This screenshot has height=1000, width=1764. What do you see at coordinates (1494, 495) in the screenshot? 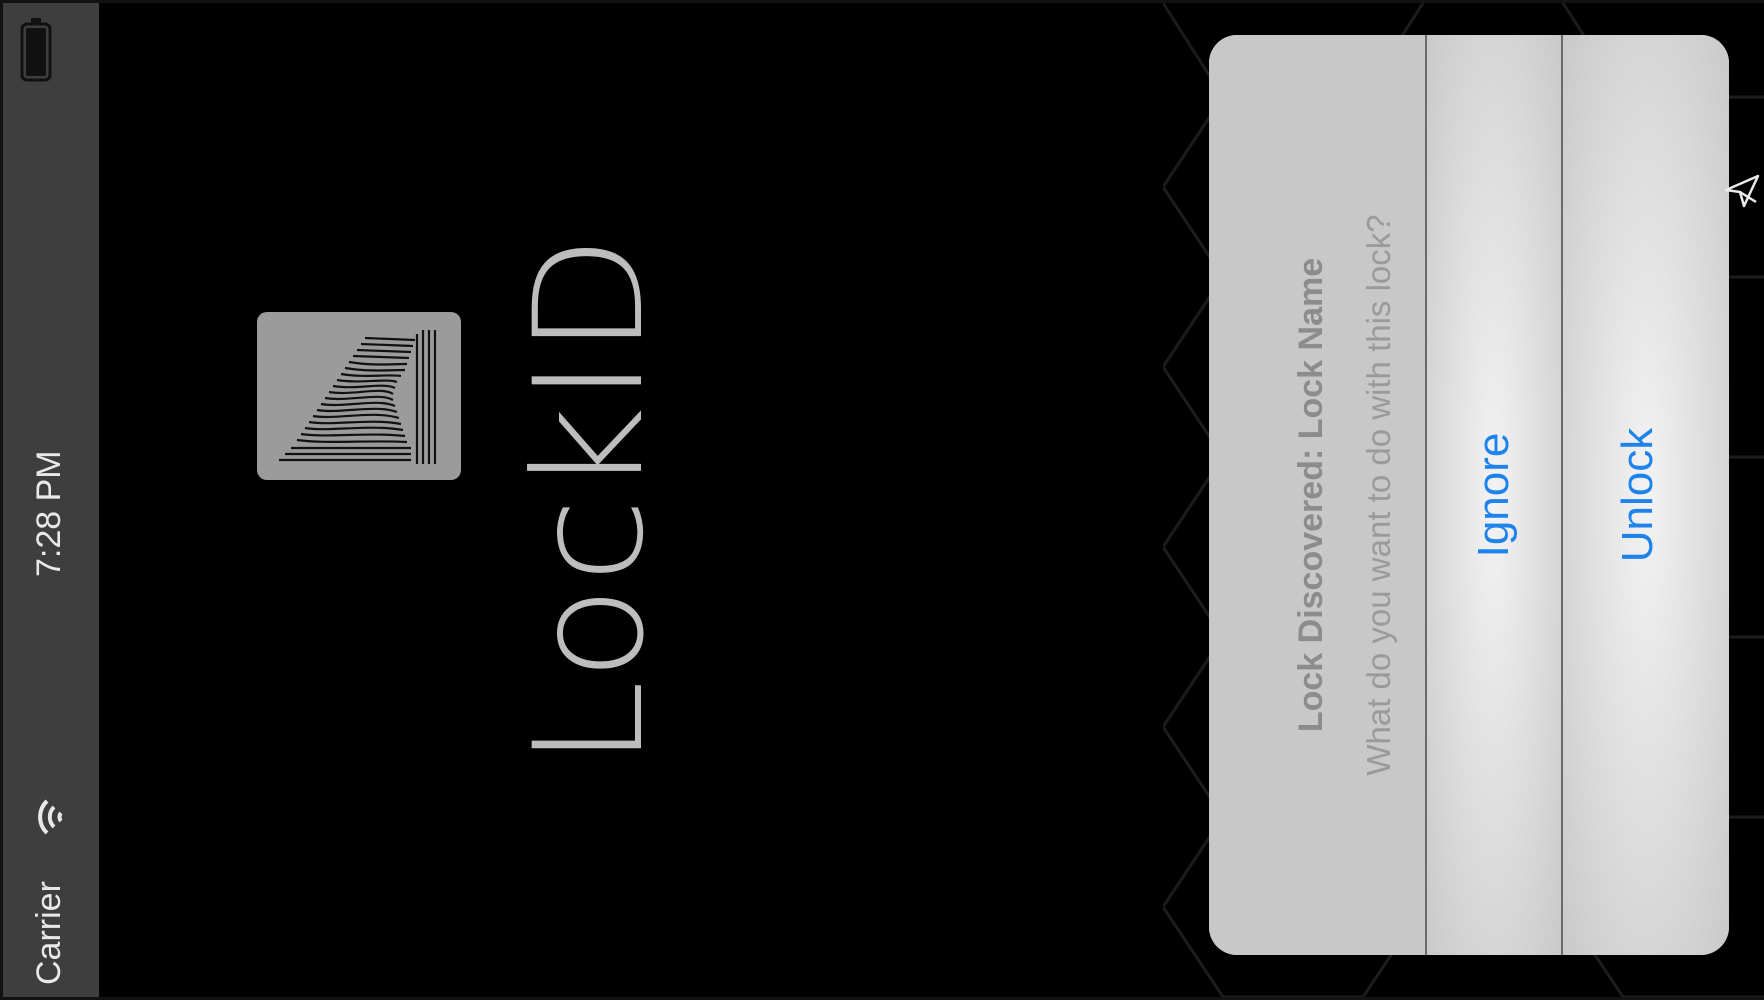
I see `ignore-button: Ignore` at bounding box center [1494, 495].